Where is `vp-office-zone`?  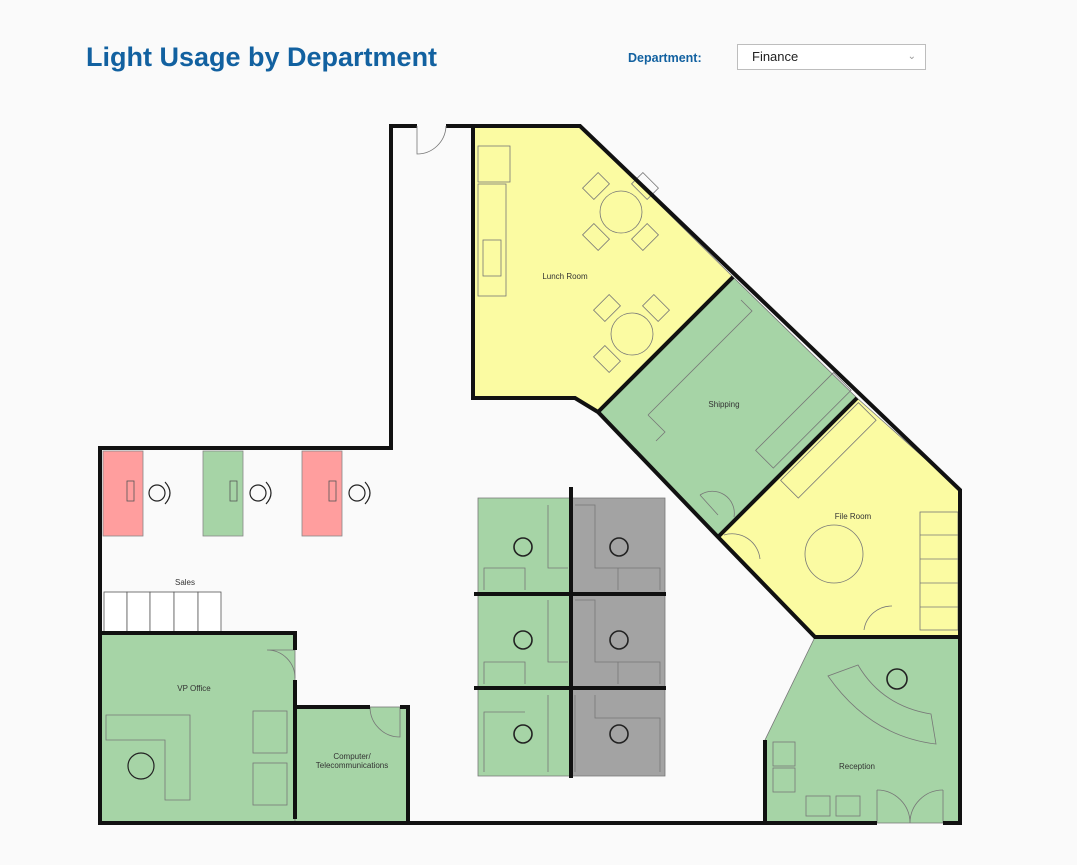 vp-office-zone is located at coordinates (197, 728).